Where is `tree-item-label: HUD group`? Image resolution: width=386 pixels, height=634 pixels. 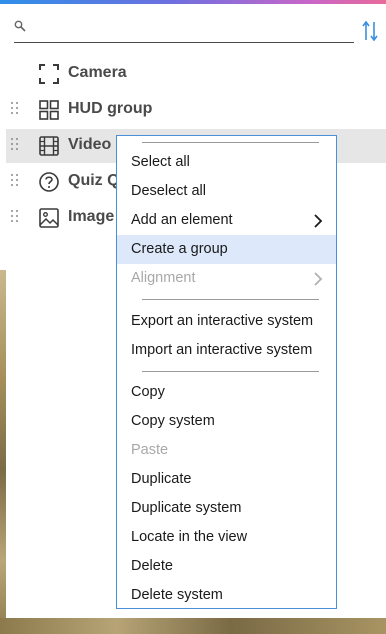 tree-item-label: HUD group is located at coordinates (110, 108).